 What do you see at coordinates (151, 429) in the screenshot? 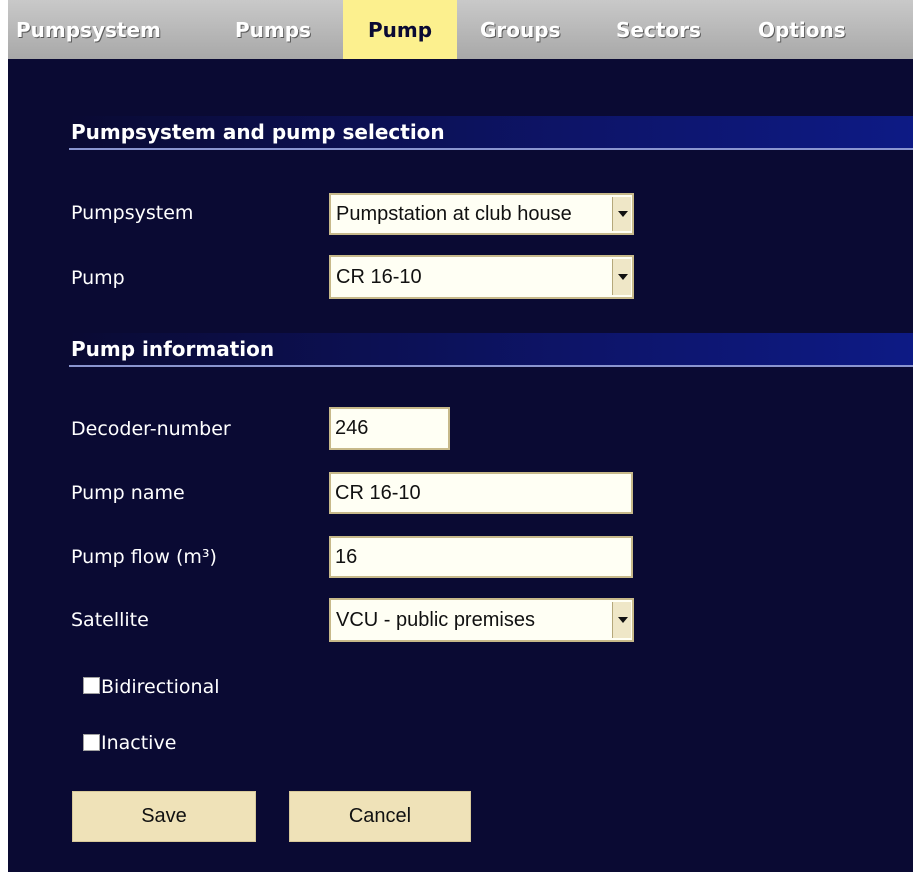
I see `decoder-number-label: Decoder-number` at bounding box center [151, 429].